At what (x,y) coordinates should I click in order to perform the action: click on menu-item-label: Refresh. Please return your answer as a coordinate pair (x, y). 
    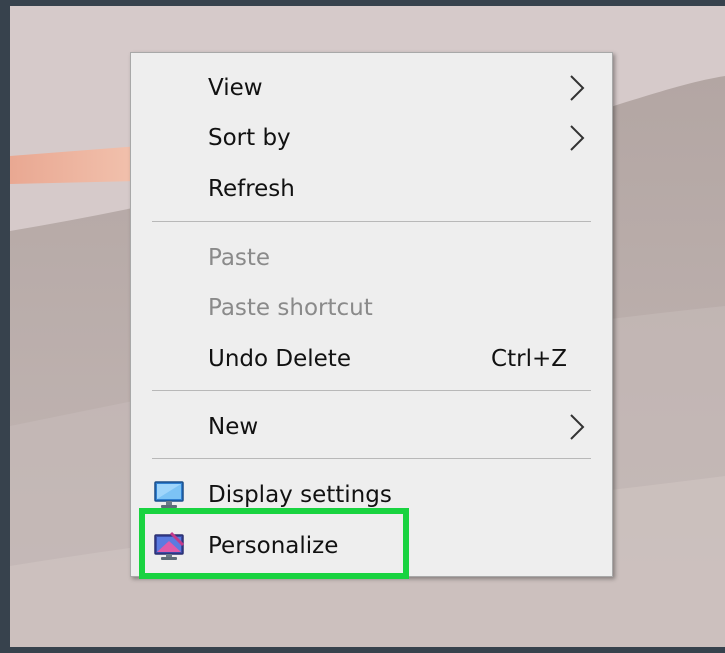
    Looking at the image, I should click on (251, 189).